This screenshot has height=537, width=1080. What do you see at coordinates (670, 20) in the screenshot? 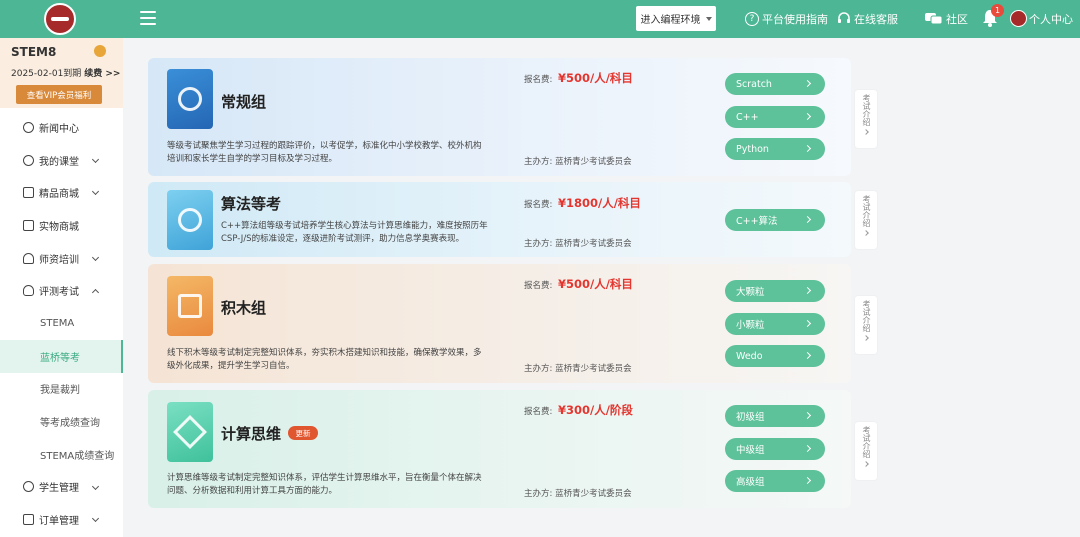
I see `programming-env-label: 进入编程环境` at bounding box center [670, 20].